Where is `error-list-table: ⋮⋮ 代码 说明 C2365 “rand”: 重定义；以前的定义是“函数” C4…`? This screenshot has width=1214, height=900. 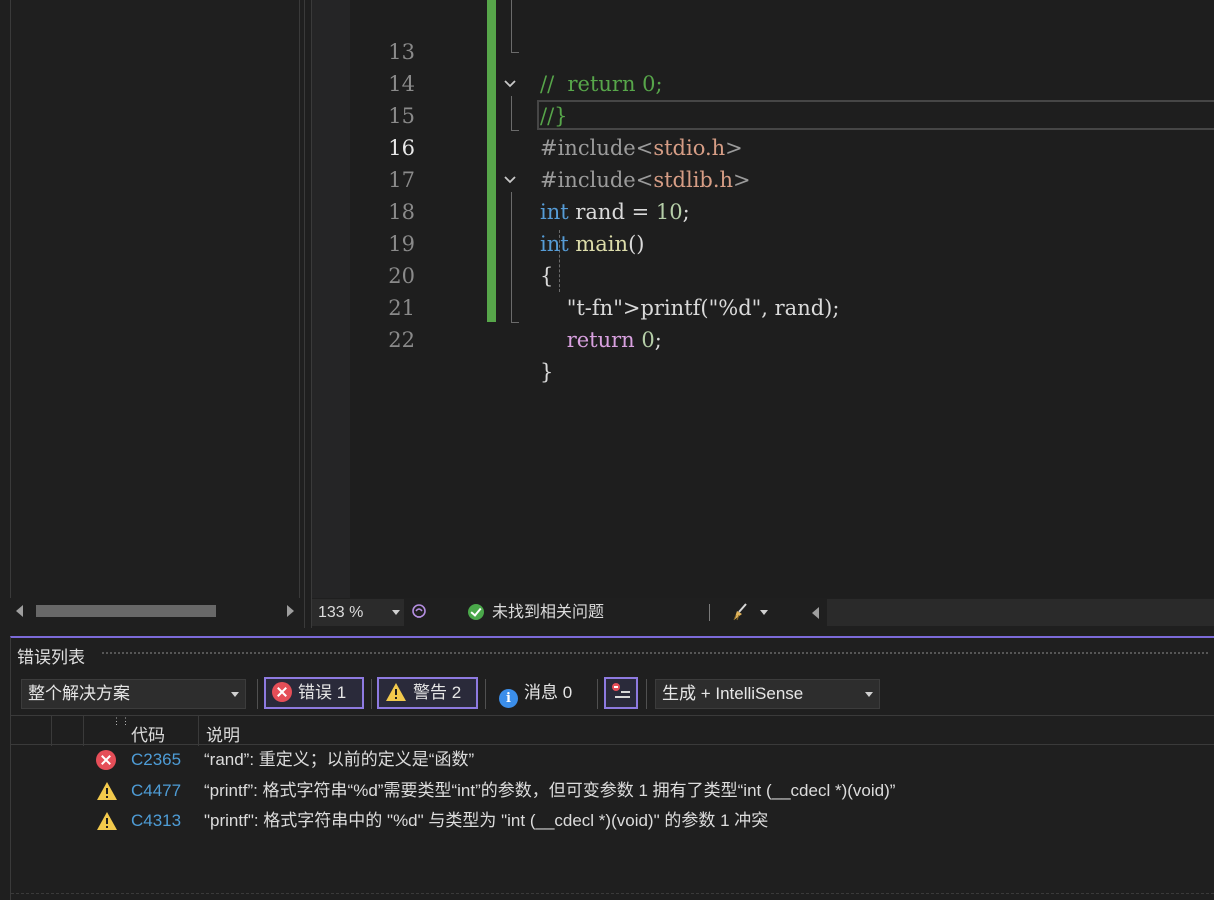 error-list-table: ⋮⋮ 代码 说明 C2365 “rand”: 重定义；以前的定义是“函数” C4… is located at coordinates (612, 776).